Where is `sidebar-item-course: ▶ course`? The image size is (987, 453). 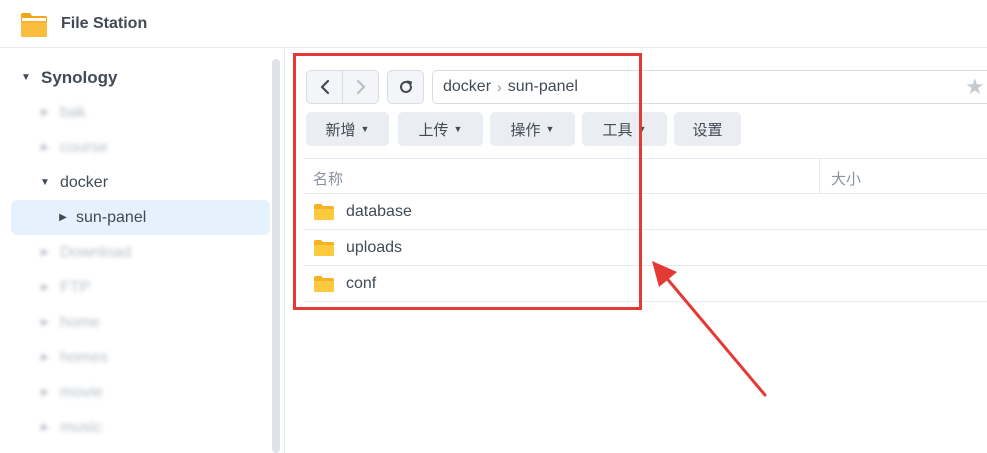
sidebar-item-course: ▶ course is located at coordinates (140, 147).